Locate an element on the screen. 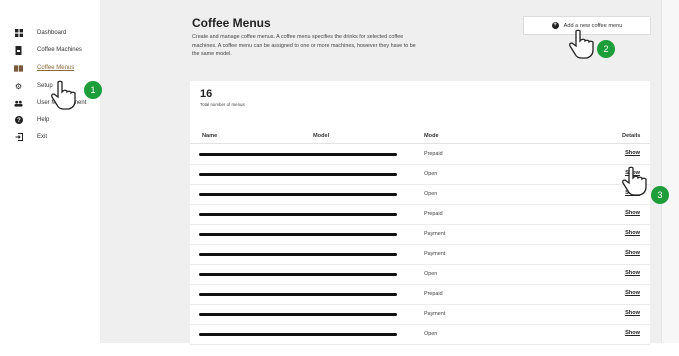  sidebar-item-coffee-machines: Coffee Machines is located at coordinates (48, 50).